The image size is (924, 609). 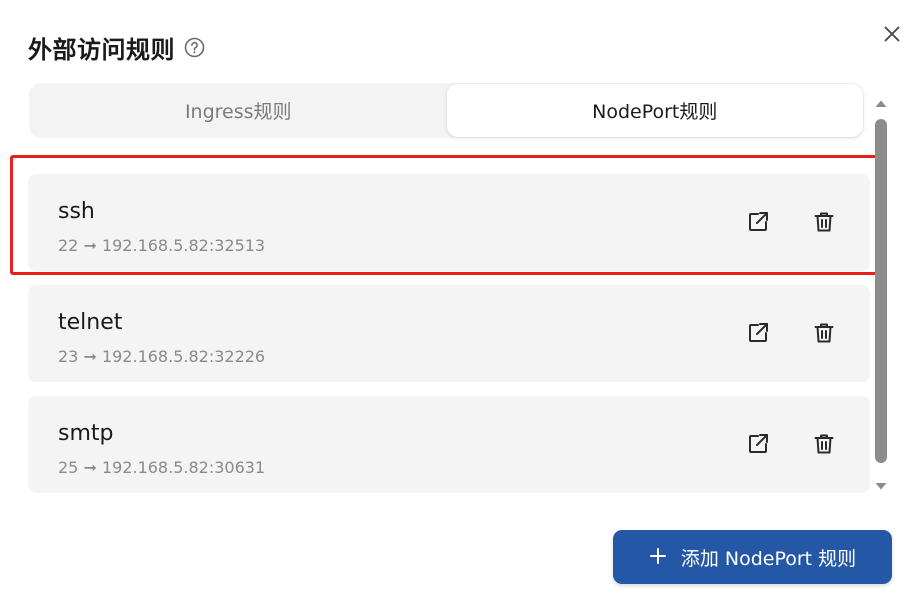 I want to click on add-button-label: 添加 NodePort 规则, so click(x=768, y=558).